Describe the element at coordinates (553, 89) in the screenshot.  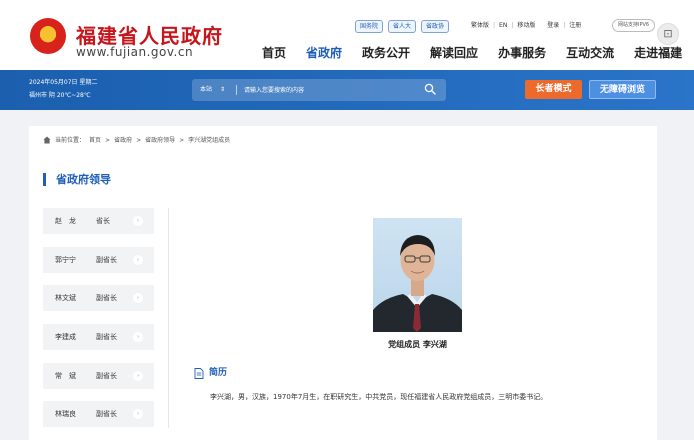
I see `elder-mode-button: 长者模式` at that location.